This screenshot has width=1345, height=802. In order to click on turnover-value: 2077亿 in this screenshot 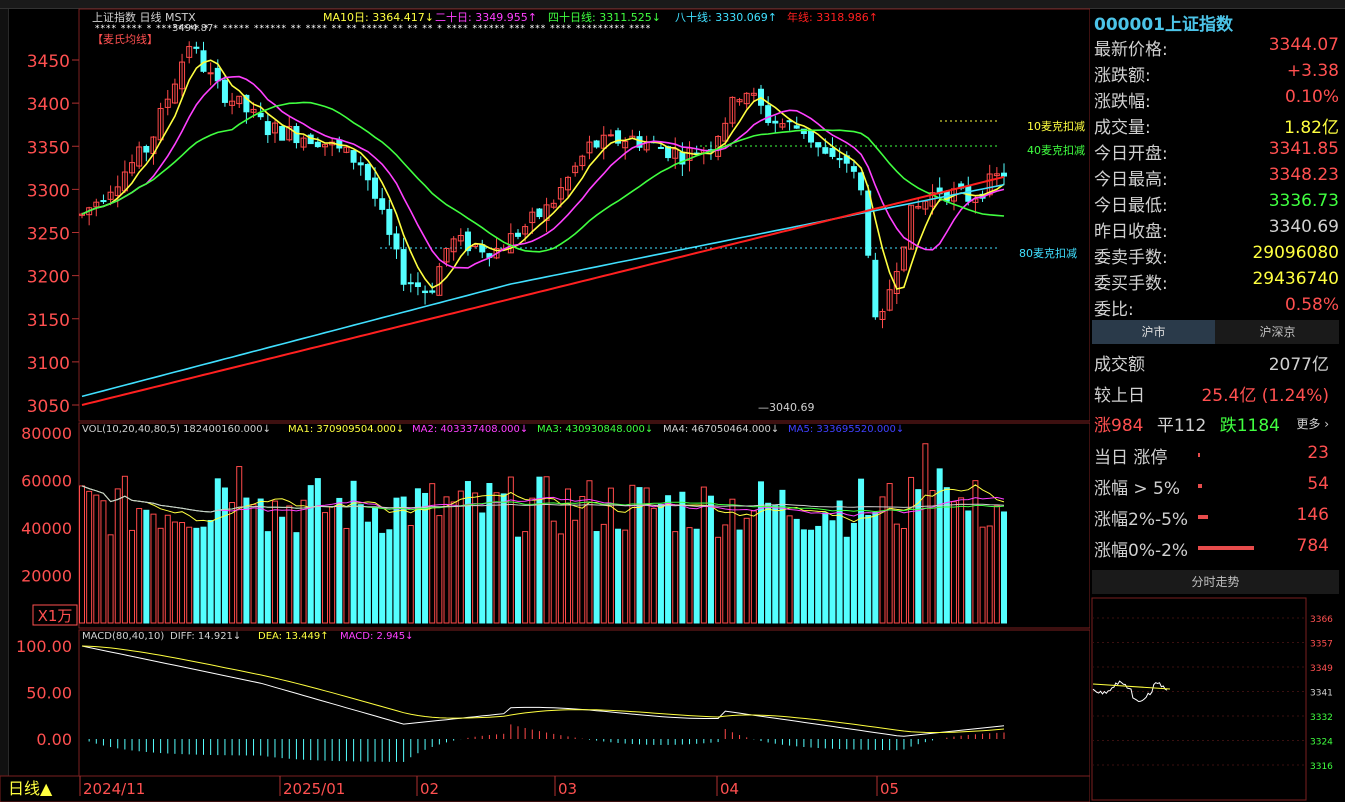, I will do `click(1298, 365)`.